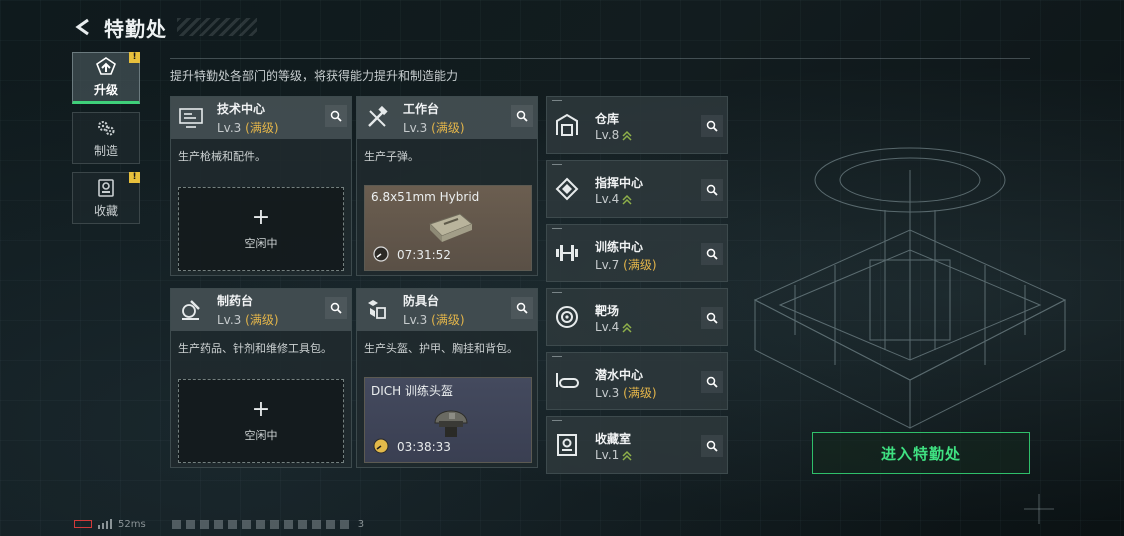  I want to click on hq-building-illustration, so click(910, 288).